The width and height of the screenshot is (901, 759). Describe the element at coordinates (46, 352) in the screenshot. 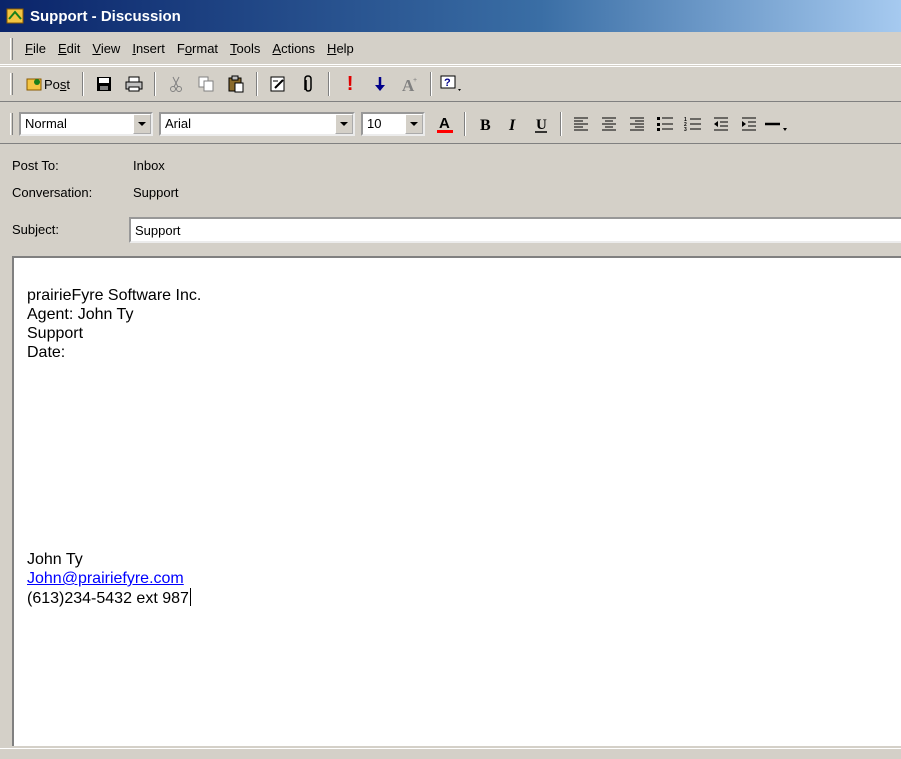

I see `body-line-date: Date:` at that location.